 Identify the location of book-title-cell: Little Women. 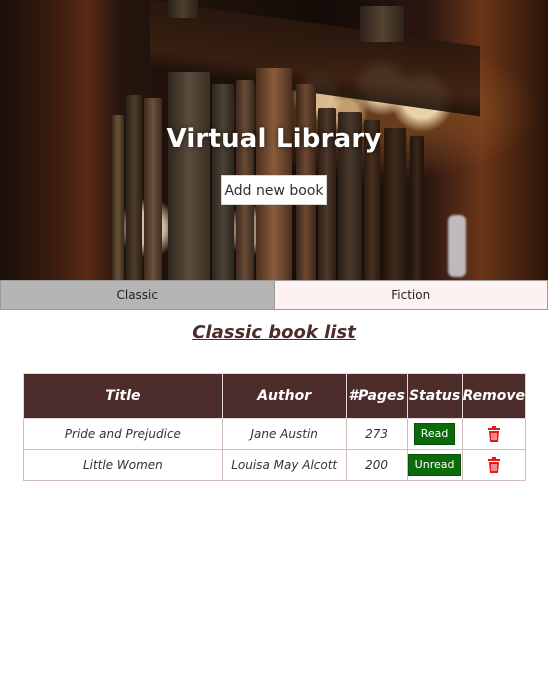
(123, 465).